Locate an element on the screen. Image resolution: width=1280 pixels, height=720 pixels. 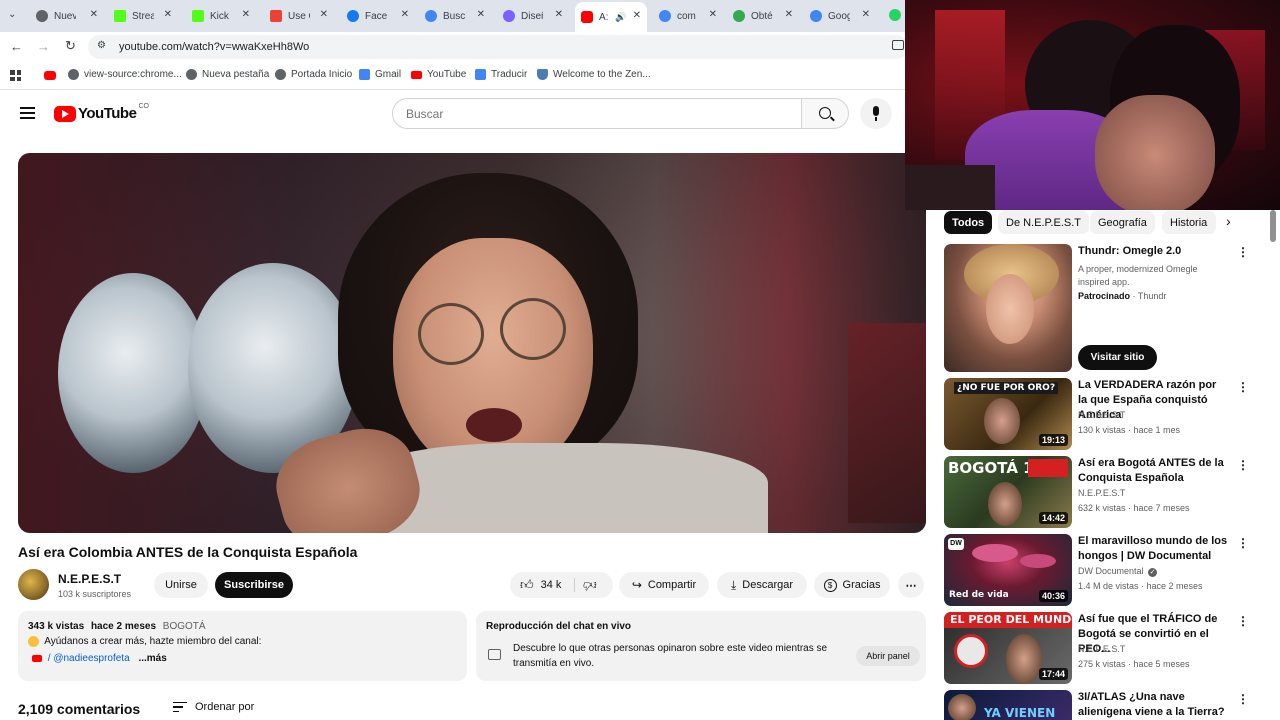
show-more-link: ...más is located at coordinates (152, 658).